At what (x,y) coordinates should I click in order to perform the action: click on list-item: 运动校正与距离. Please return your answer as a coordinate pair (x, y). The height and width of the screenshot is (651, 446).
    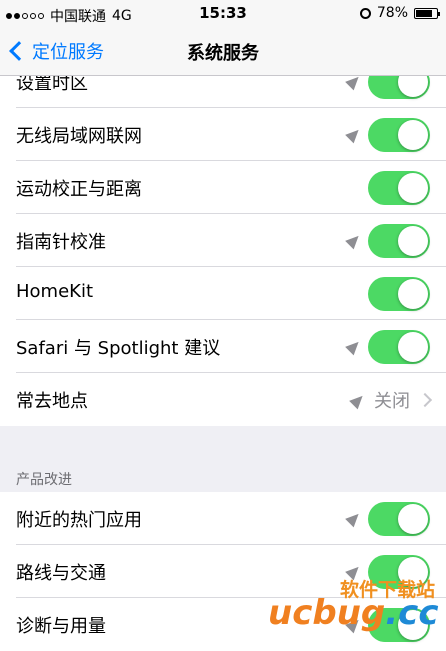
    Looking at the image, I should click on (223, 187).